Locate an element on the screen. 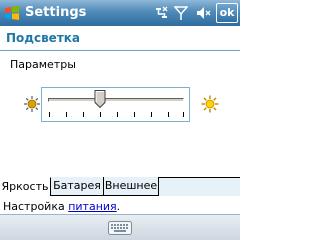  sun-bright-icon is located at coordinates (210, 104).